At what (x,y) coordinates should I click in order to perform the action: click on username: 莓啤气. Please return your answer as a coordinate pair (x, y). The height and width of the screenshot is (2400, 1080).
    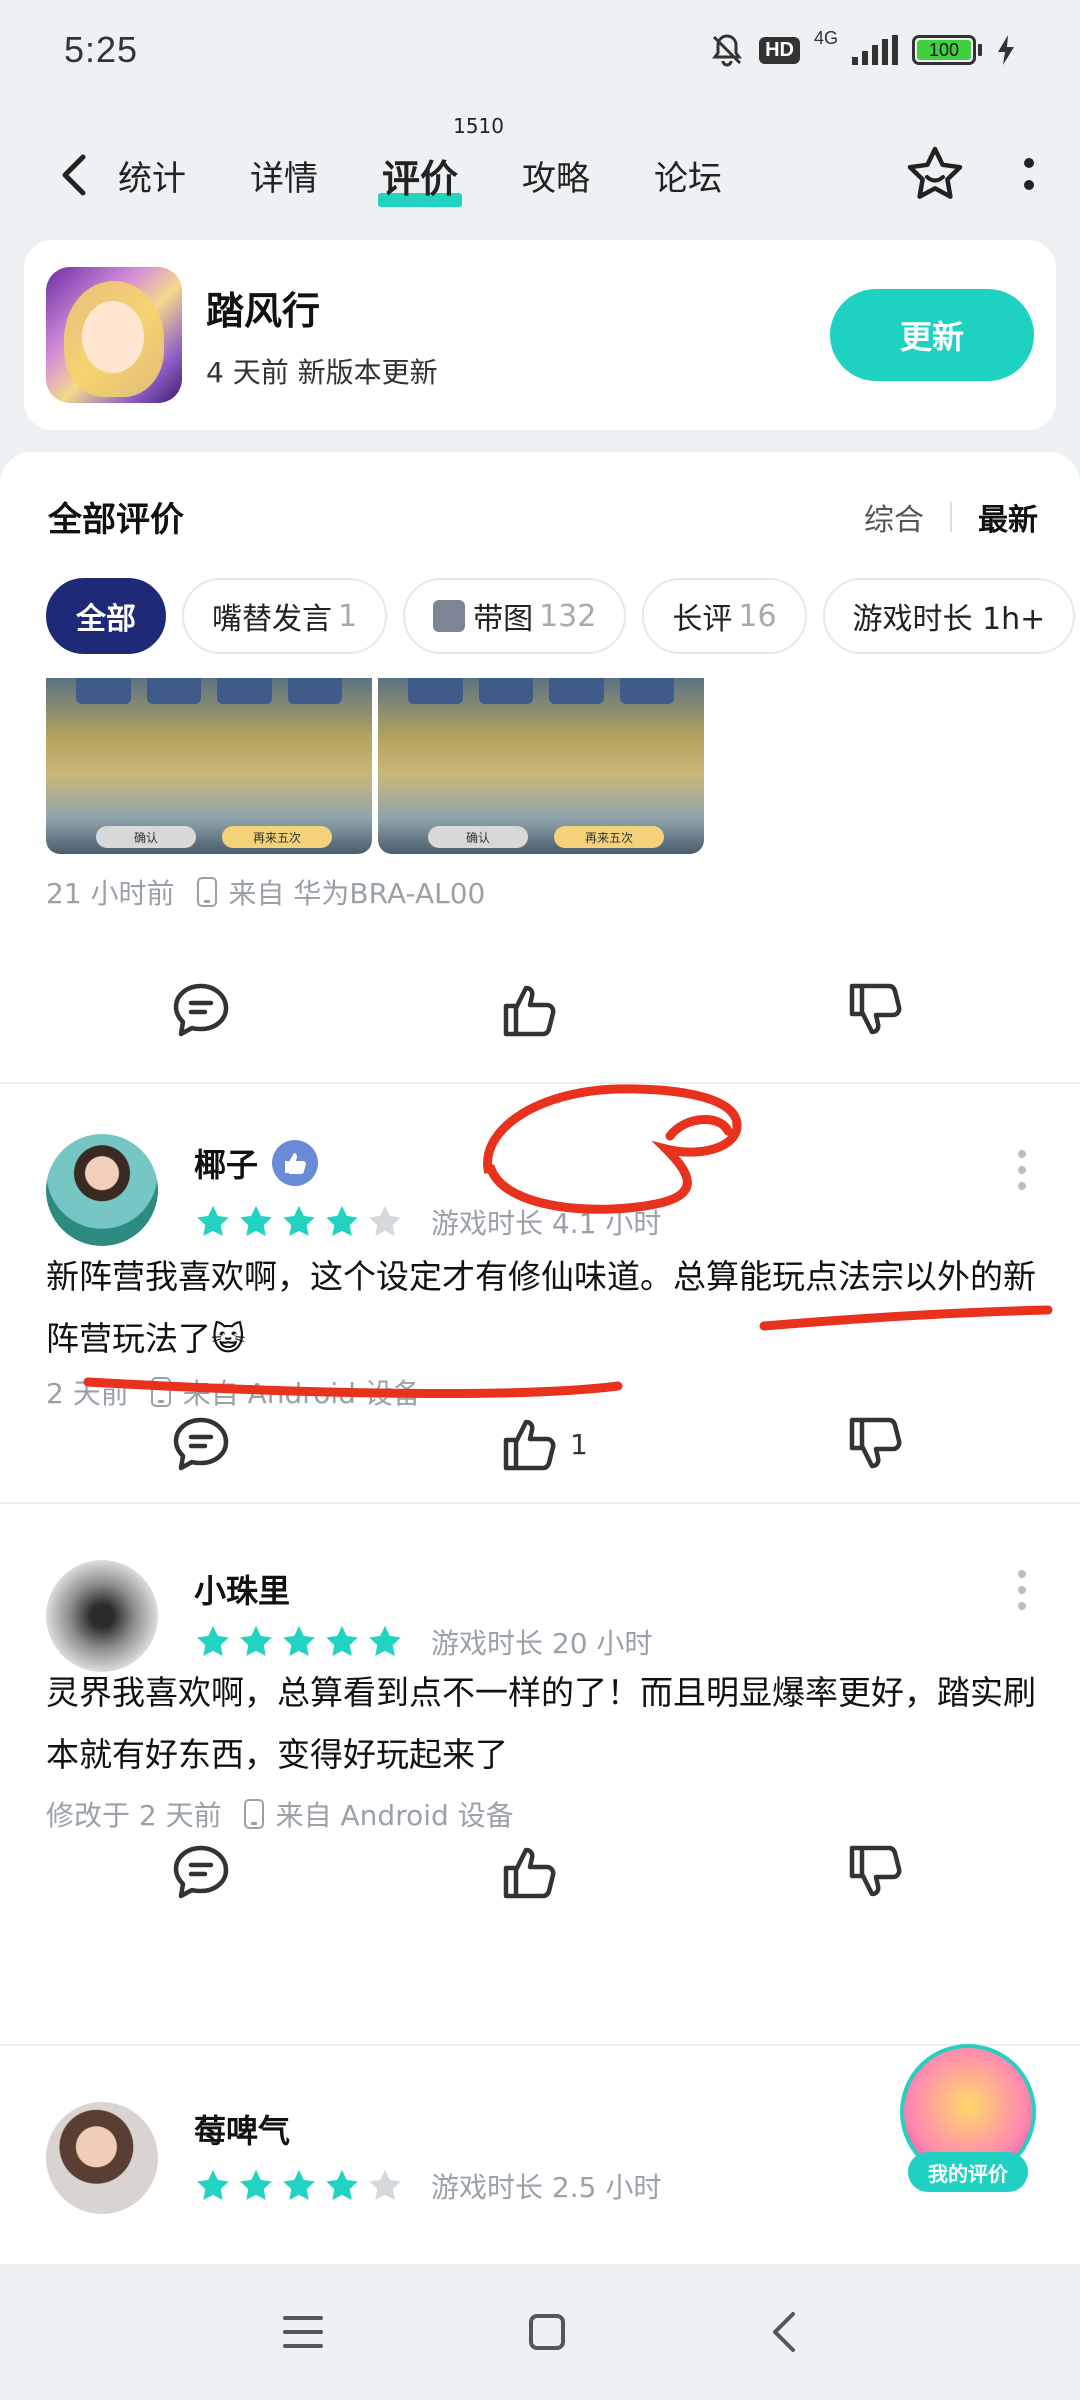
    Looking at the image, I should click on (242, 2129).